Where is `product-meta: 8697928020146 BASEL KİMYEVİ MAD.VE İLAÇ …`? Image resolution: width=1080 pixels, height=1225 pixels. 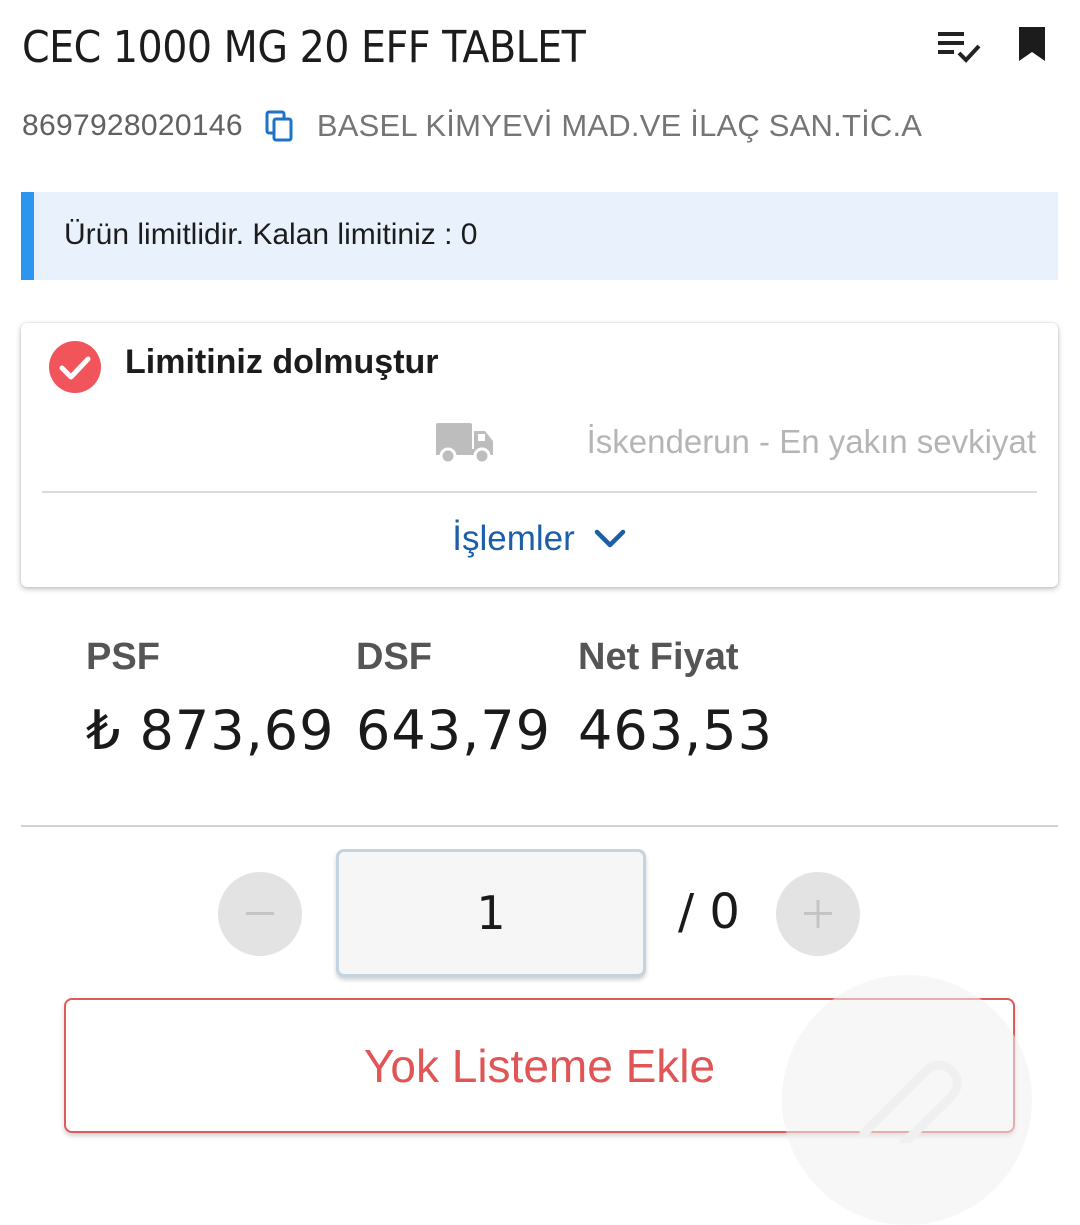 product-meta: 8697928020146 BASEL KİMYEVİ MAD.VE İLAÇ … is located at coordinates (472, 126).